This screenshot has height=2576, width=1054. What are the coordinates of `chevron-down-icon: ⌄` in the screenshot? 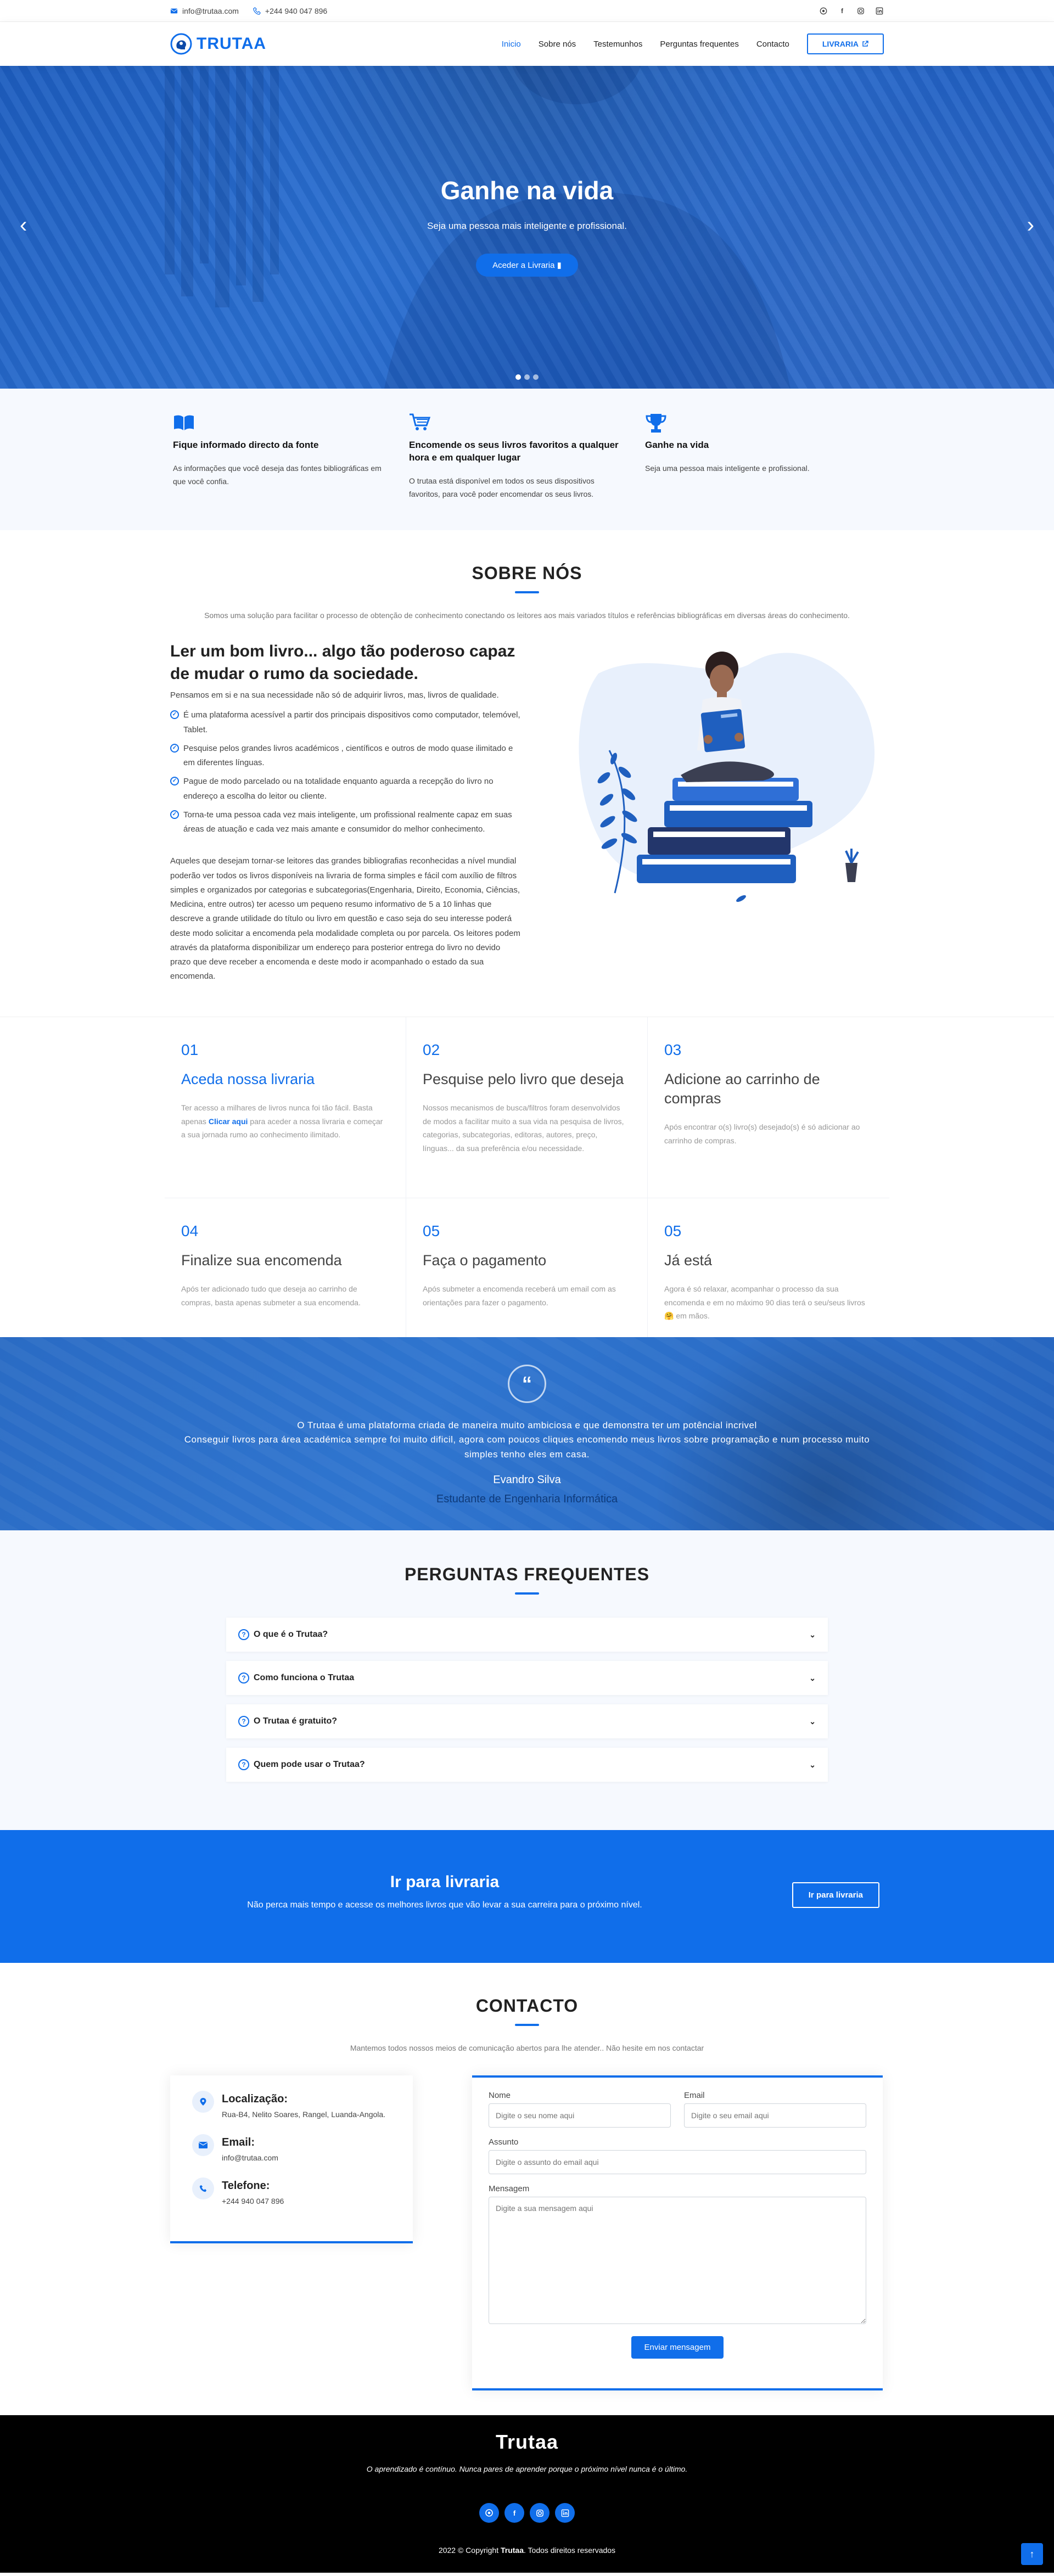 It's located at (812, 1677).